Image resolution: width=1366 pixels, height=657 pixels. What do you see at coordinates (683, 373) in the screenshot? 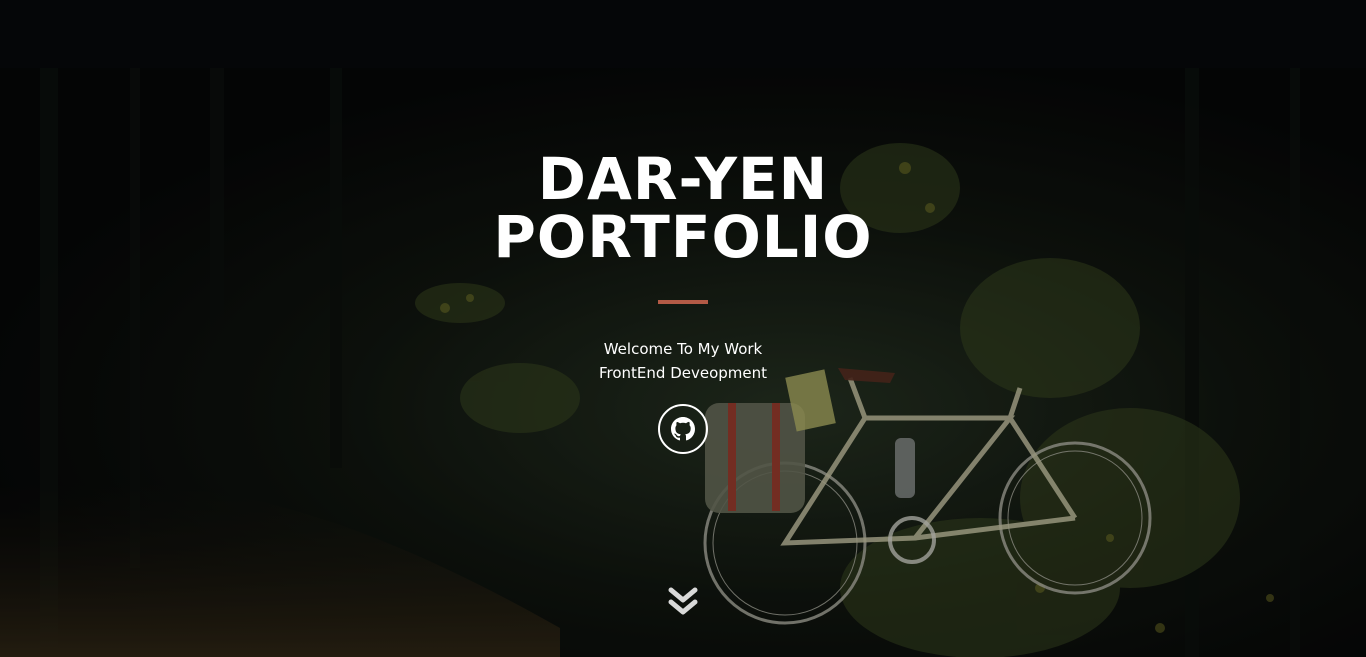
I see `subtitle-line-2: FrontEnd Deveopment` at bounding box center [683, 373].